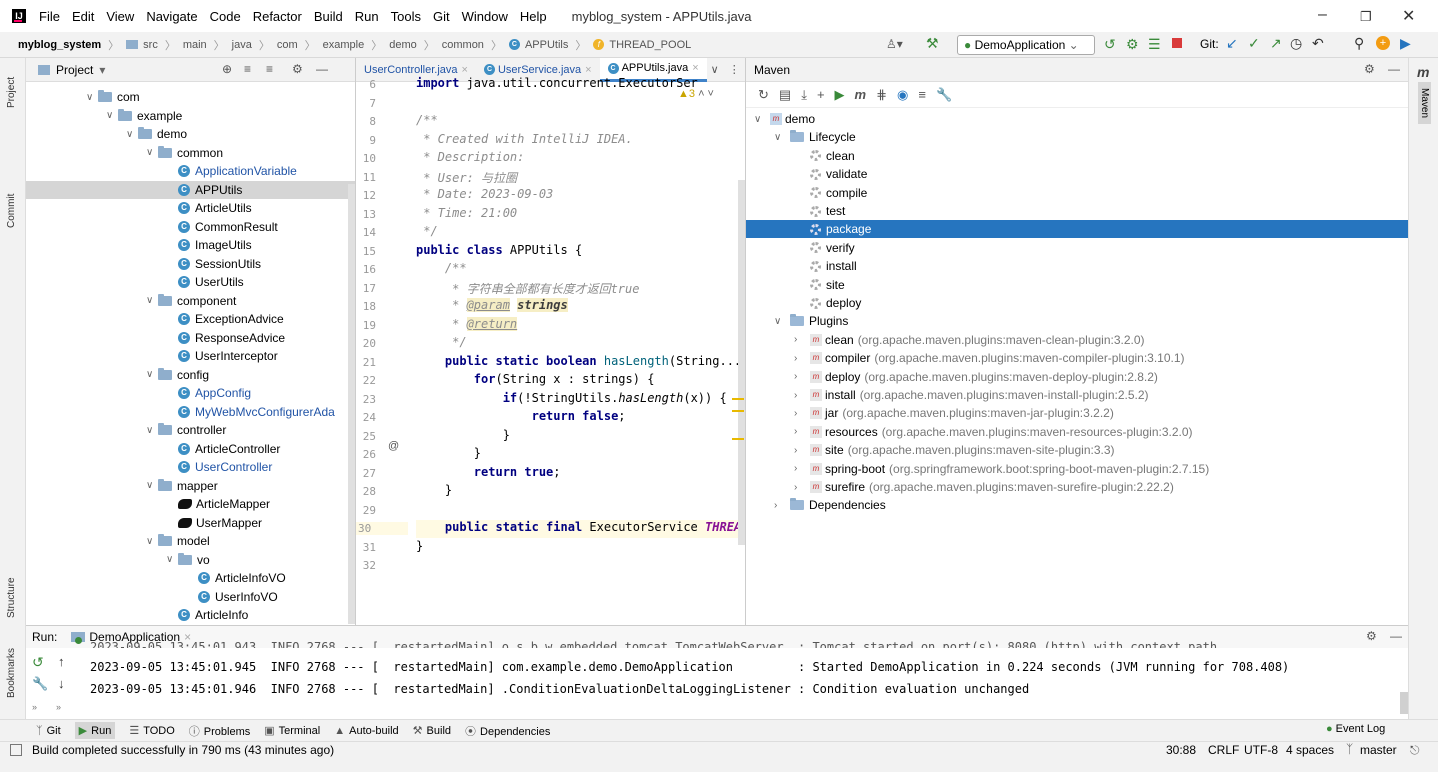  Describe the element at coordinates (1077, 137) in the screenshot. I see `maven-item-lifecycle: ∨ Lifecycle` at that location.